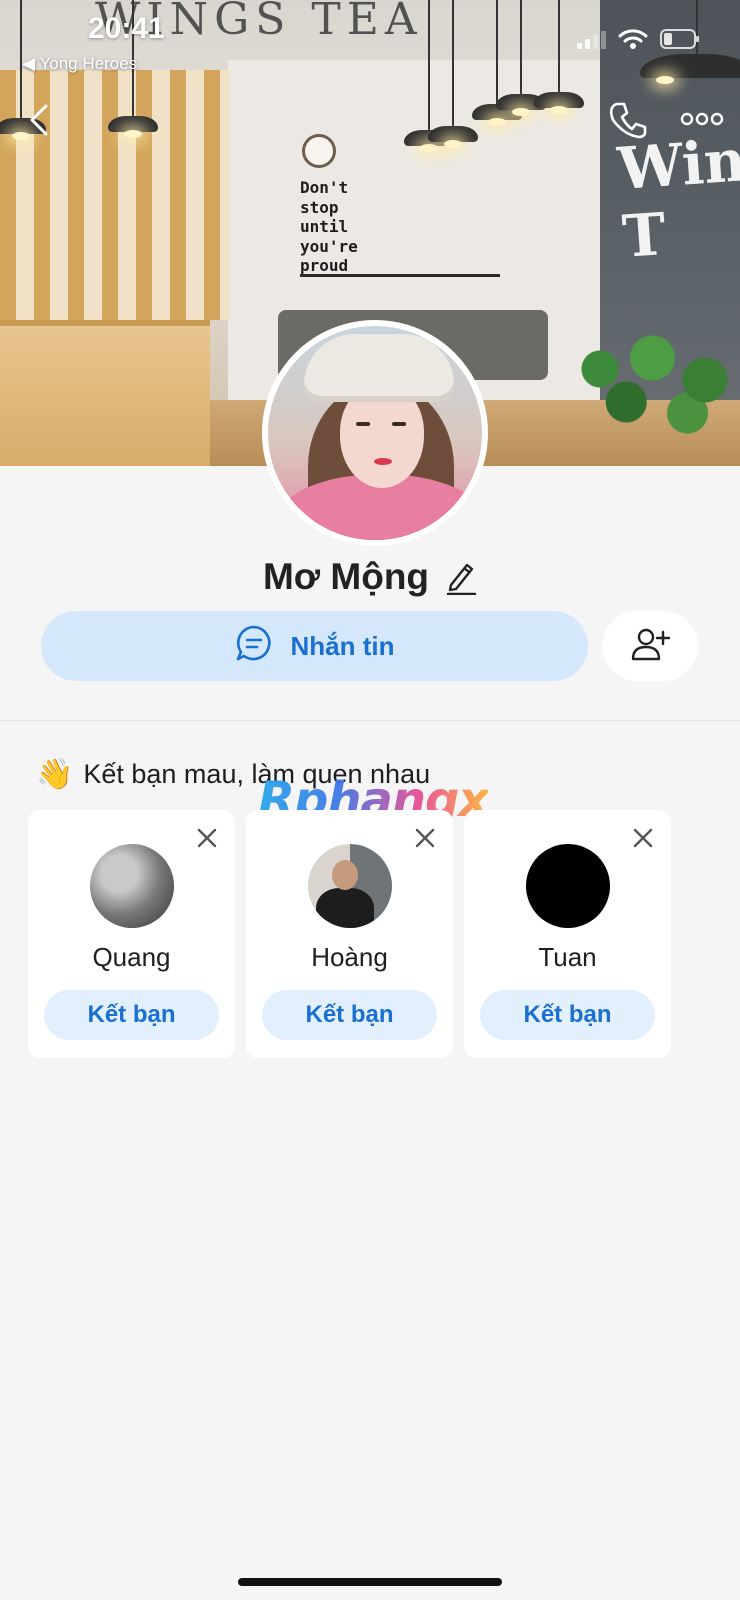 This screenshot has width=740, height=1600. What do you see at coordinates (633, 39) in the screenshot?
I see `wifi-icon` at bounding box center [633, 39].